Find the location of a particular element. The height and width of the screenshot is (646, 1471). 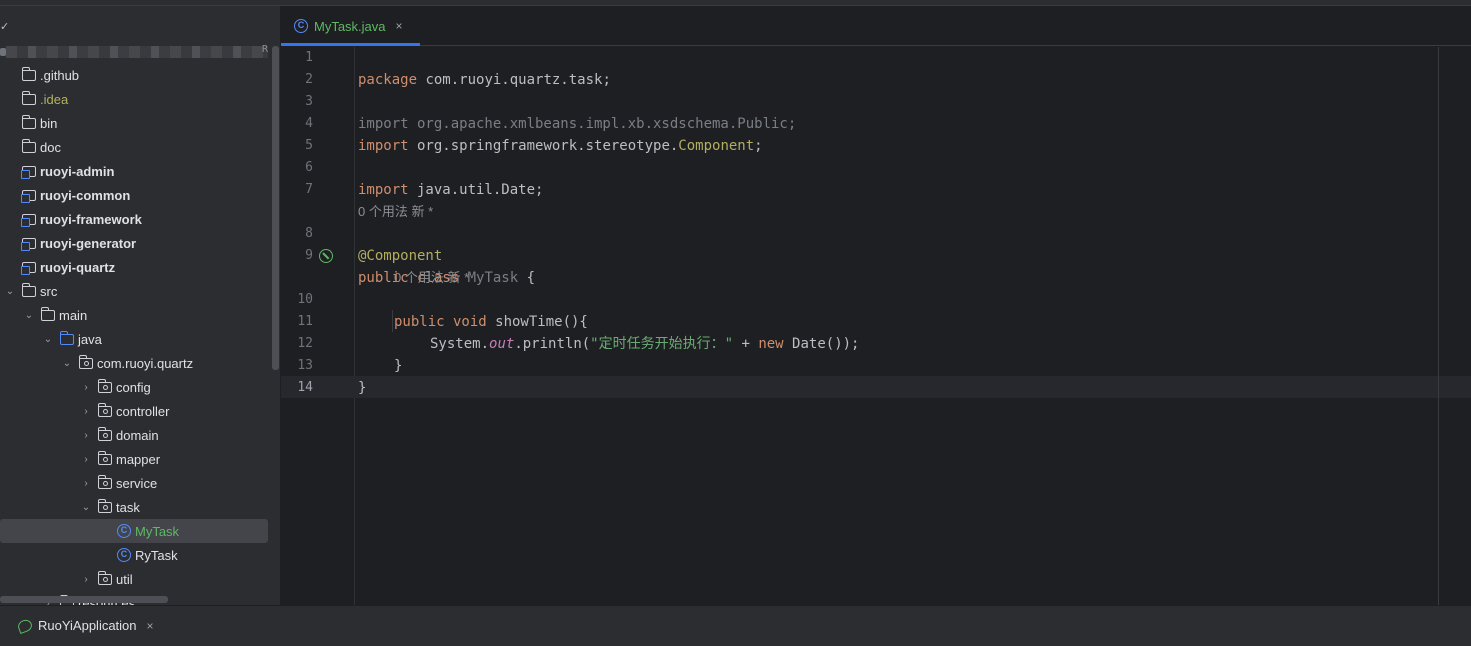

tab-close-icon: × is located at coordinates (399, 26).